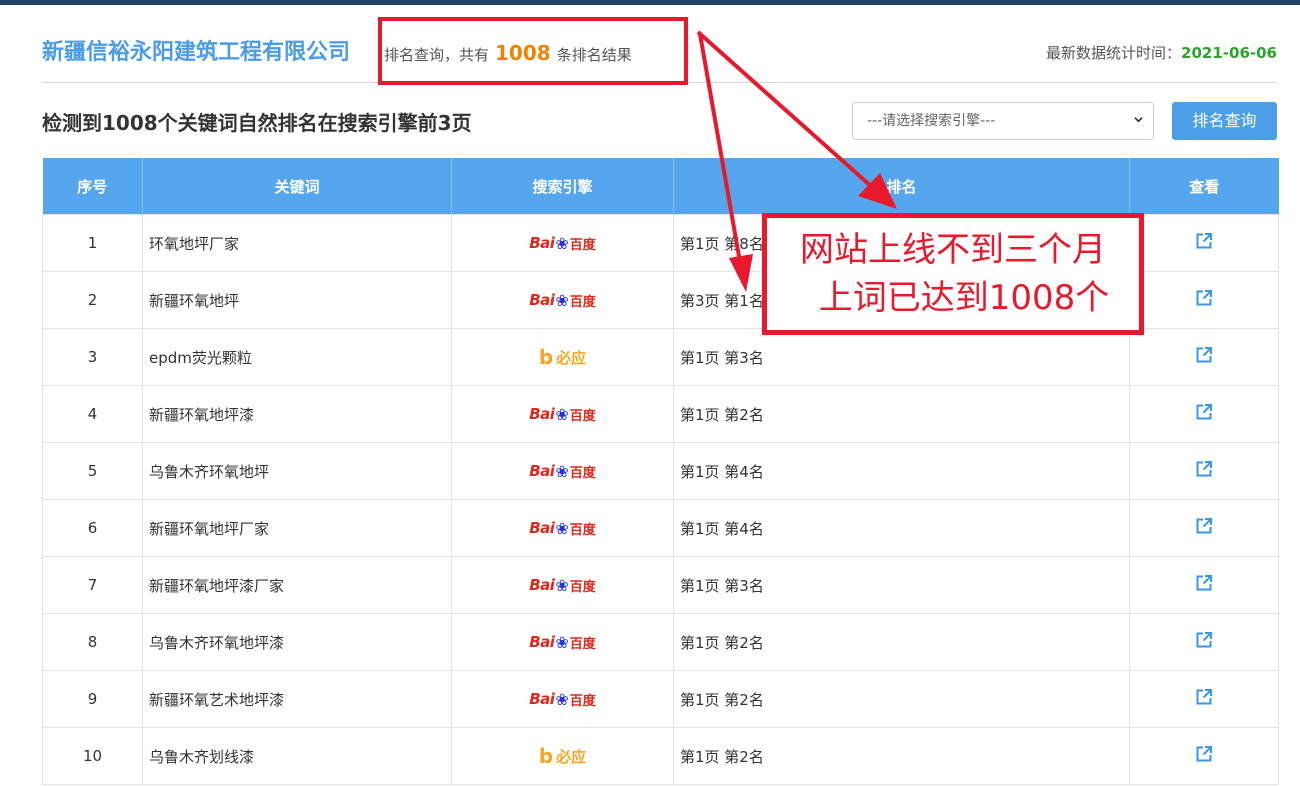  I want to click on stat-label: 最新数据统计时间：, so click(1114, 53).